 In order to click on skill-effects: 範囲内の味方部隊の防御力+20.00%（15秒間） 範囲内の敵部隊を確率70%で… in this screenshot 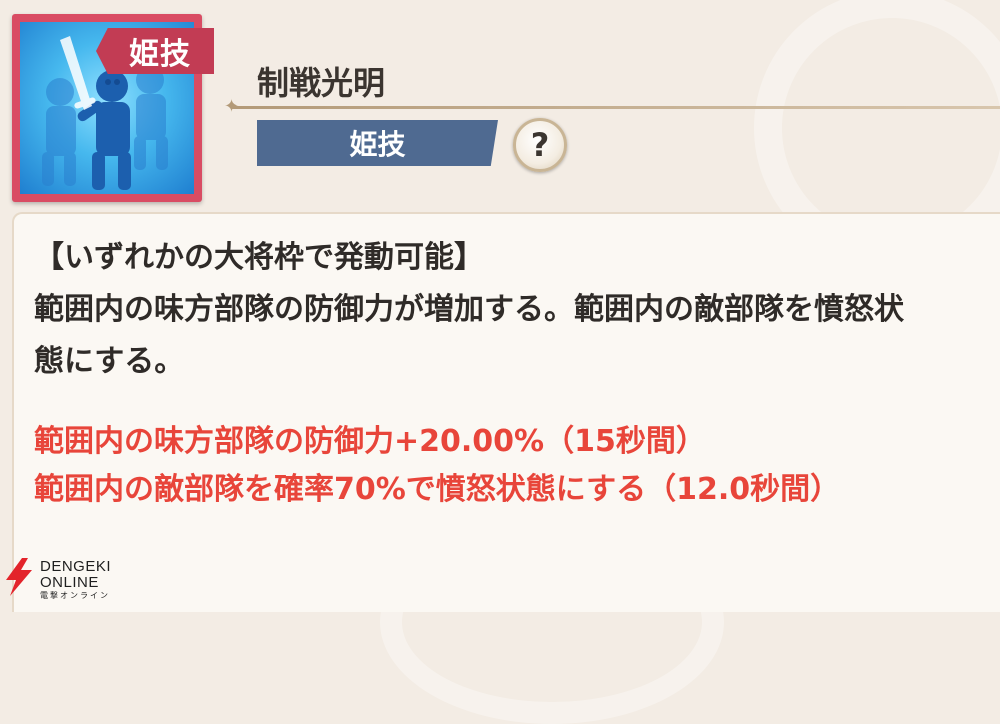, I will do `click(517, 466)`.